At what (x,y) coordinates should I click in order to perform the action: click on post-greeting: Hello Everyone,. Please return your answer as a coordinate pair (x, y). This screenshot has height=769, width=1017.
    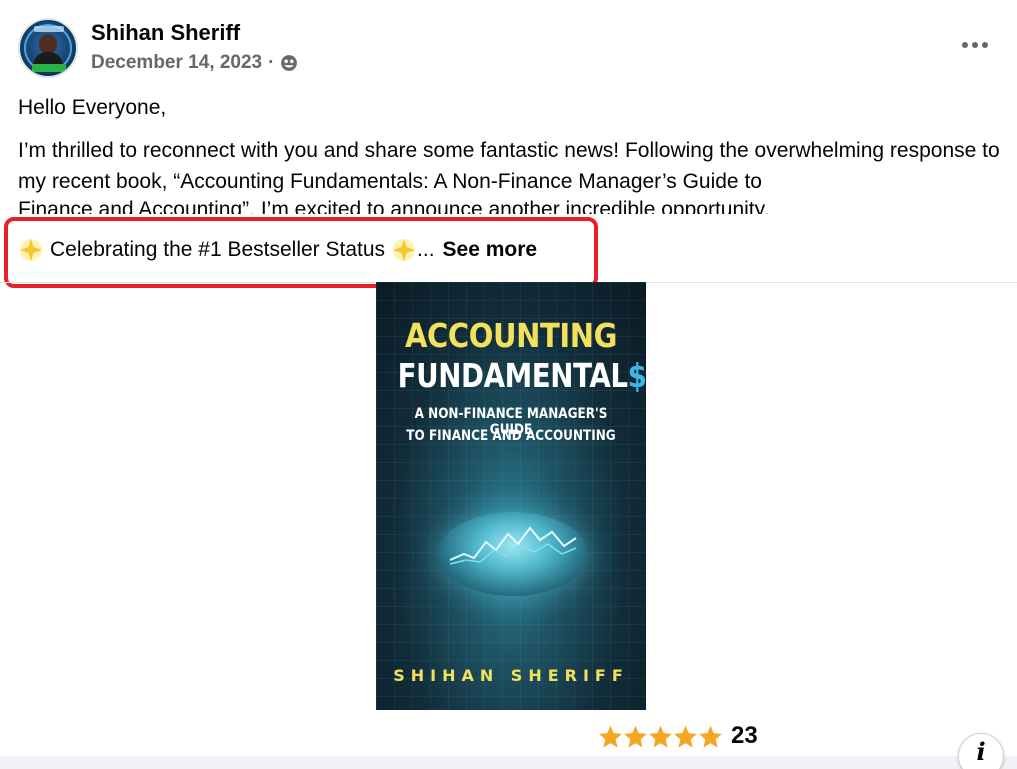
    Looking at the image, I should click on (92, 107).